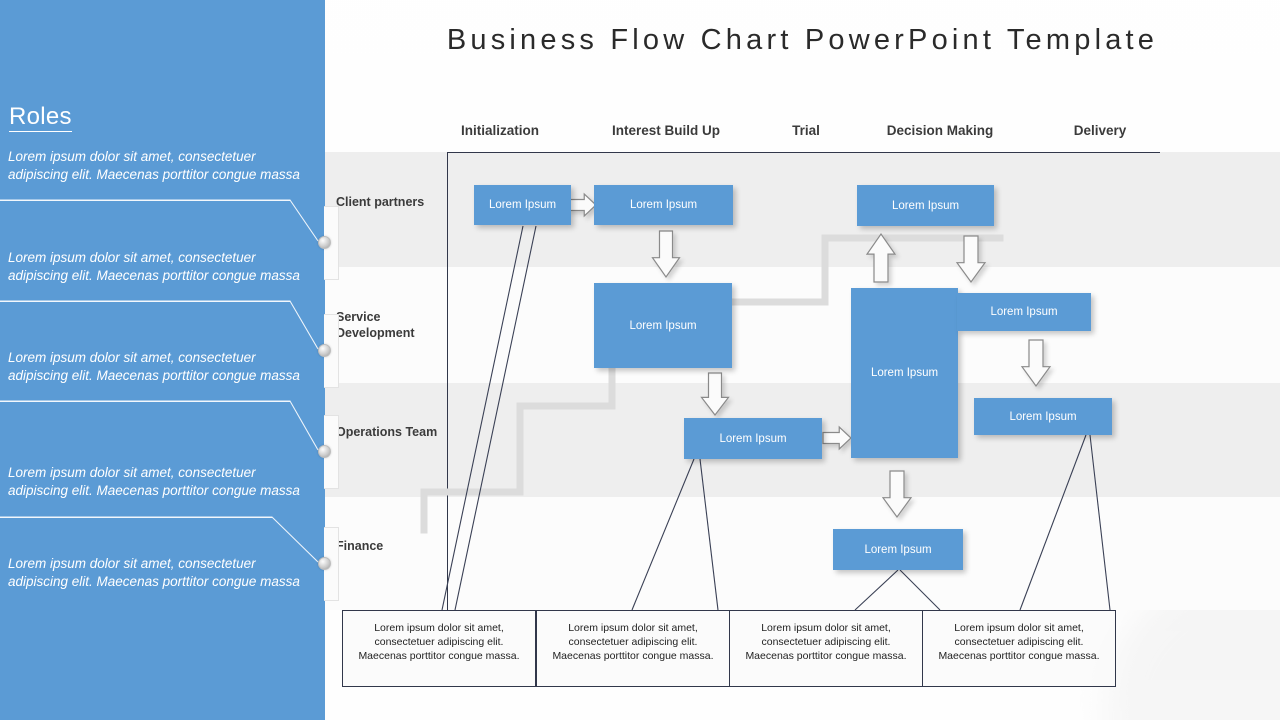 Image resolution: width=1280 pixels, height=720 pixels. What do you see at coordinates (518, 449) in the screenshot?
I see `elbow-connector-service-to-finance` at bounding box center [518, 449].